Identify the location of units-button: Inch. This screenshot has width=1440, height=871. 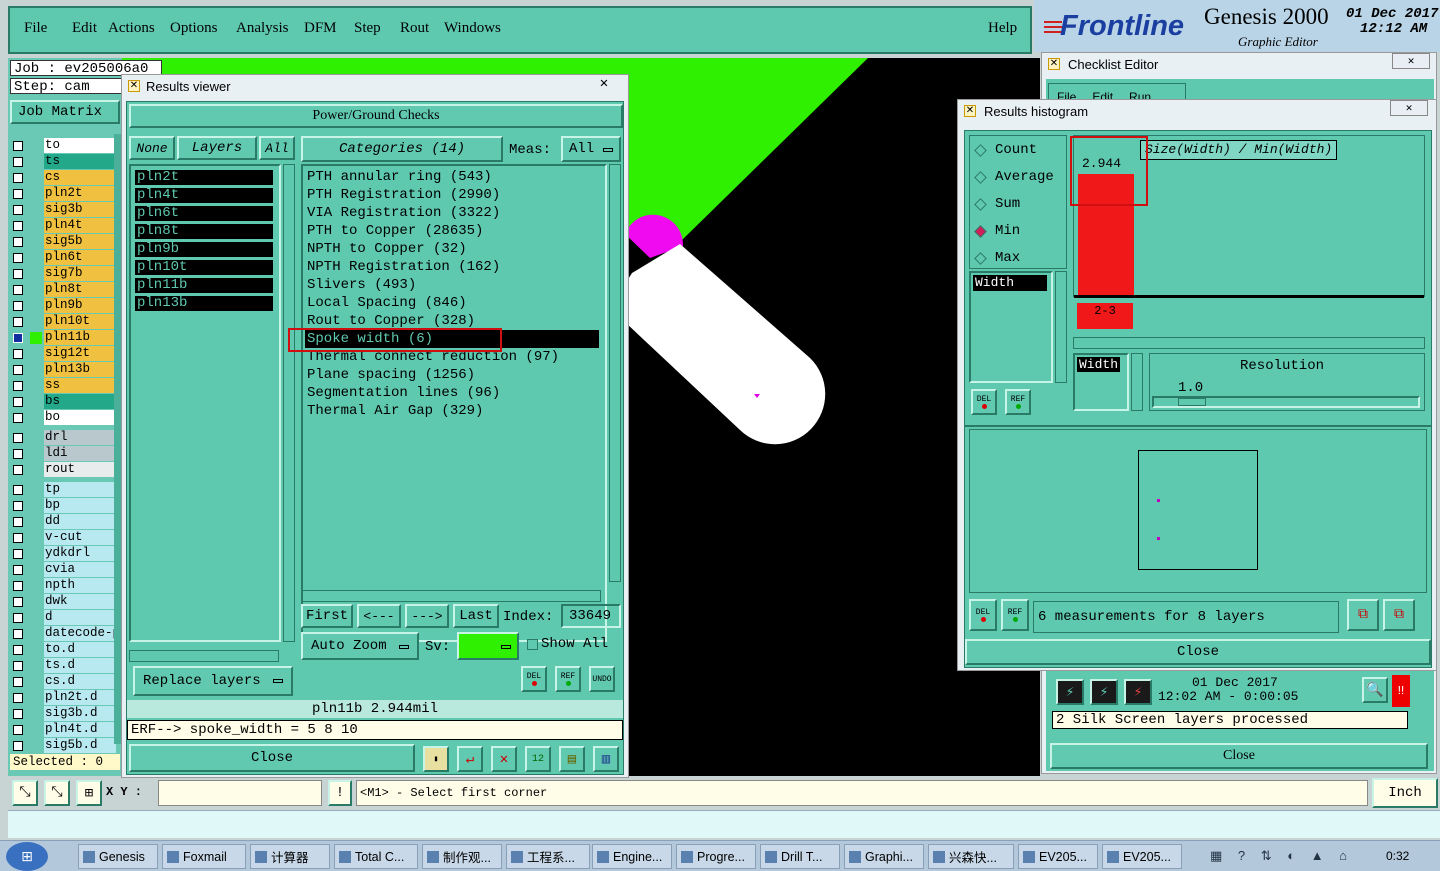
(1405, 793).